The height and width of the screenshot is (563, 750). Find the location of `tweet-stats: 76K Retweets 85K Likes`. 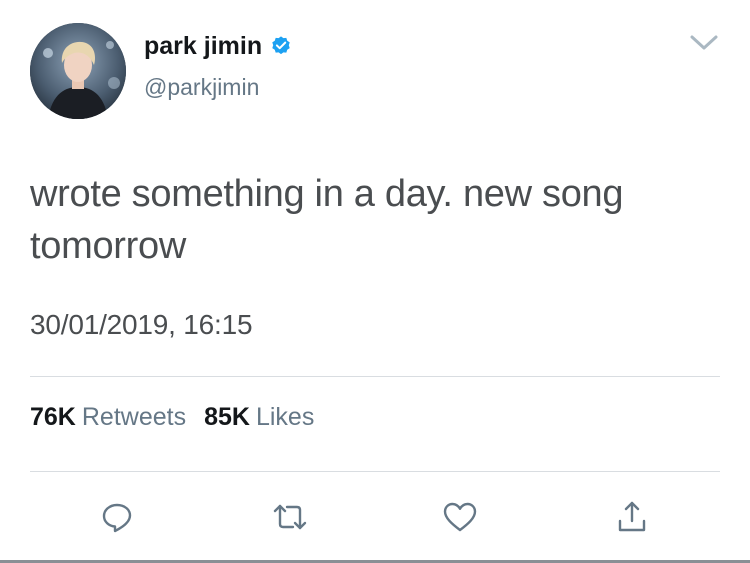

tweet-stats: 76K Retweets 85K Likes is located at coordinates (172, 417).